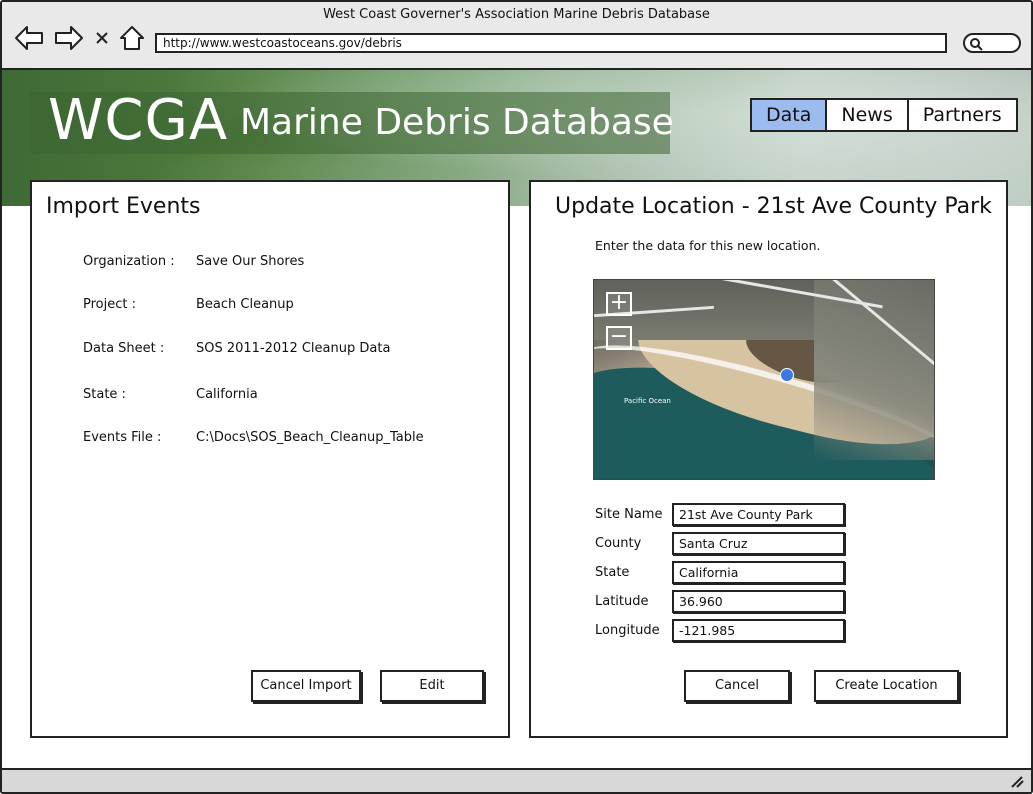 This screenshot has width=1033, height=794. What do you see at coordinates (758, 601) in the screenshot?
I see `latitude-field: 36.960` at bounding box center [758, 601].